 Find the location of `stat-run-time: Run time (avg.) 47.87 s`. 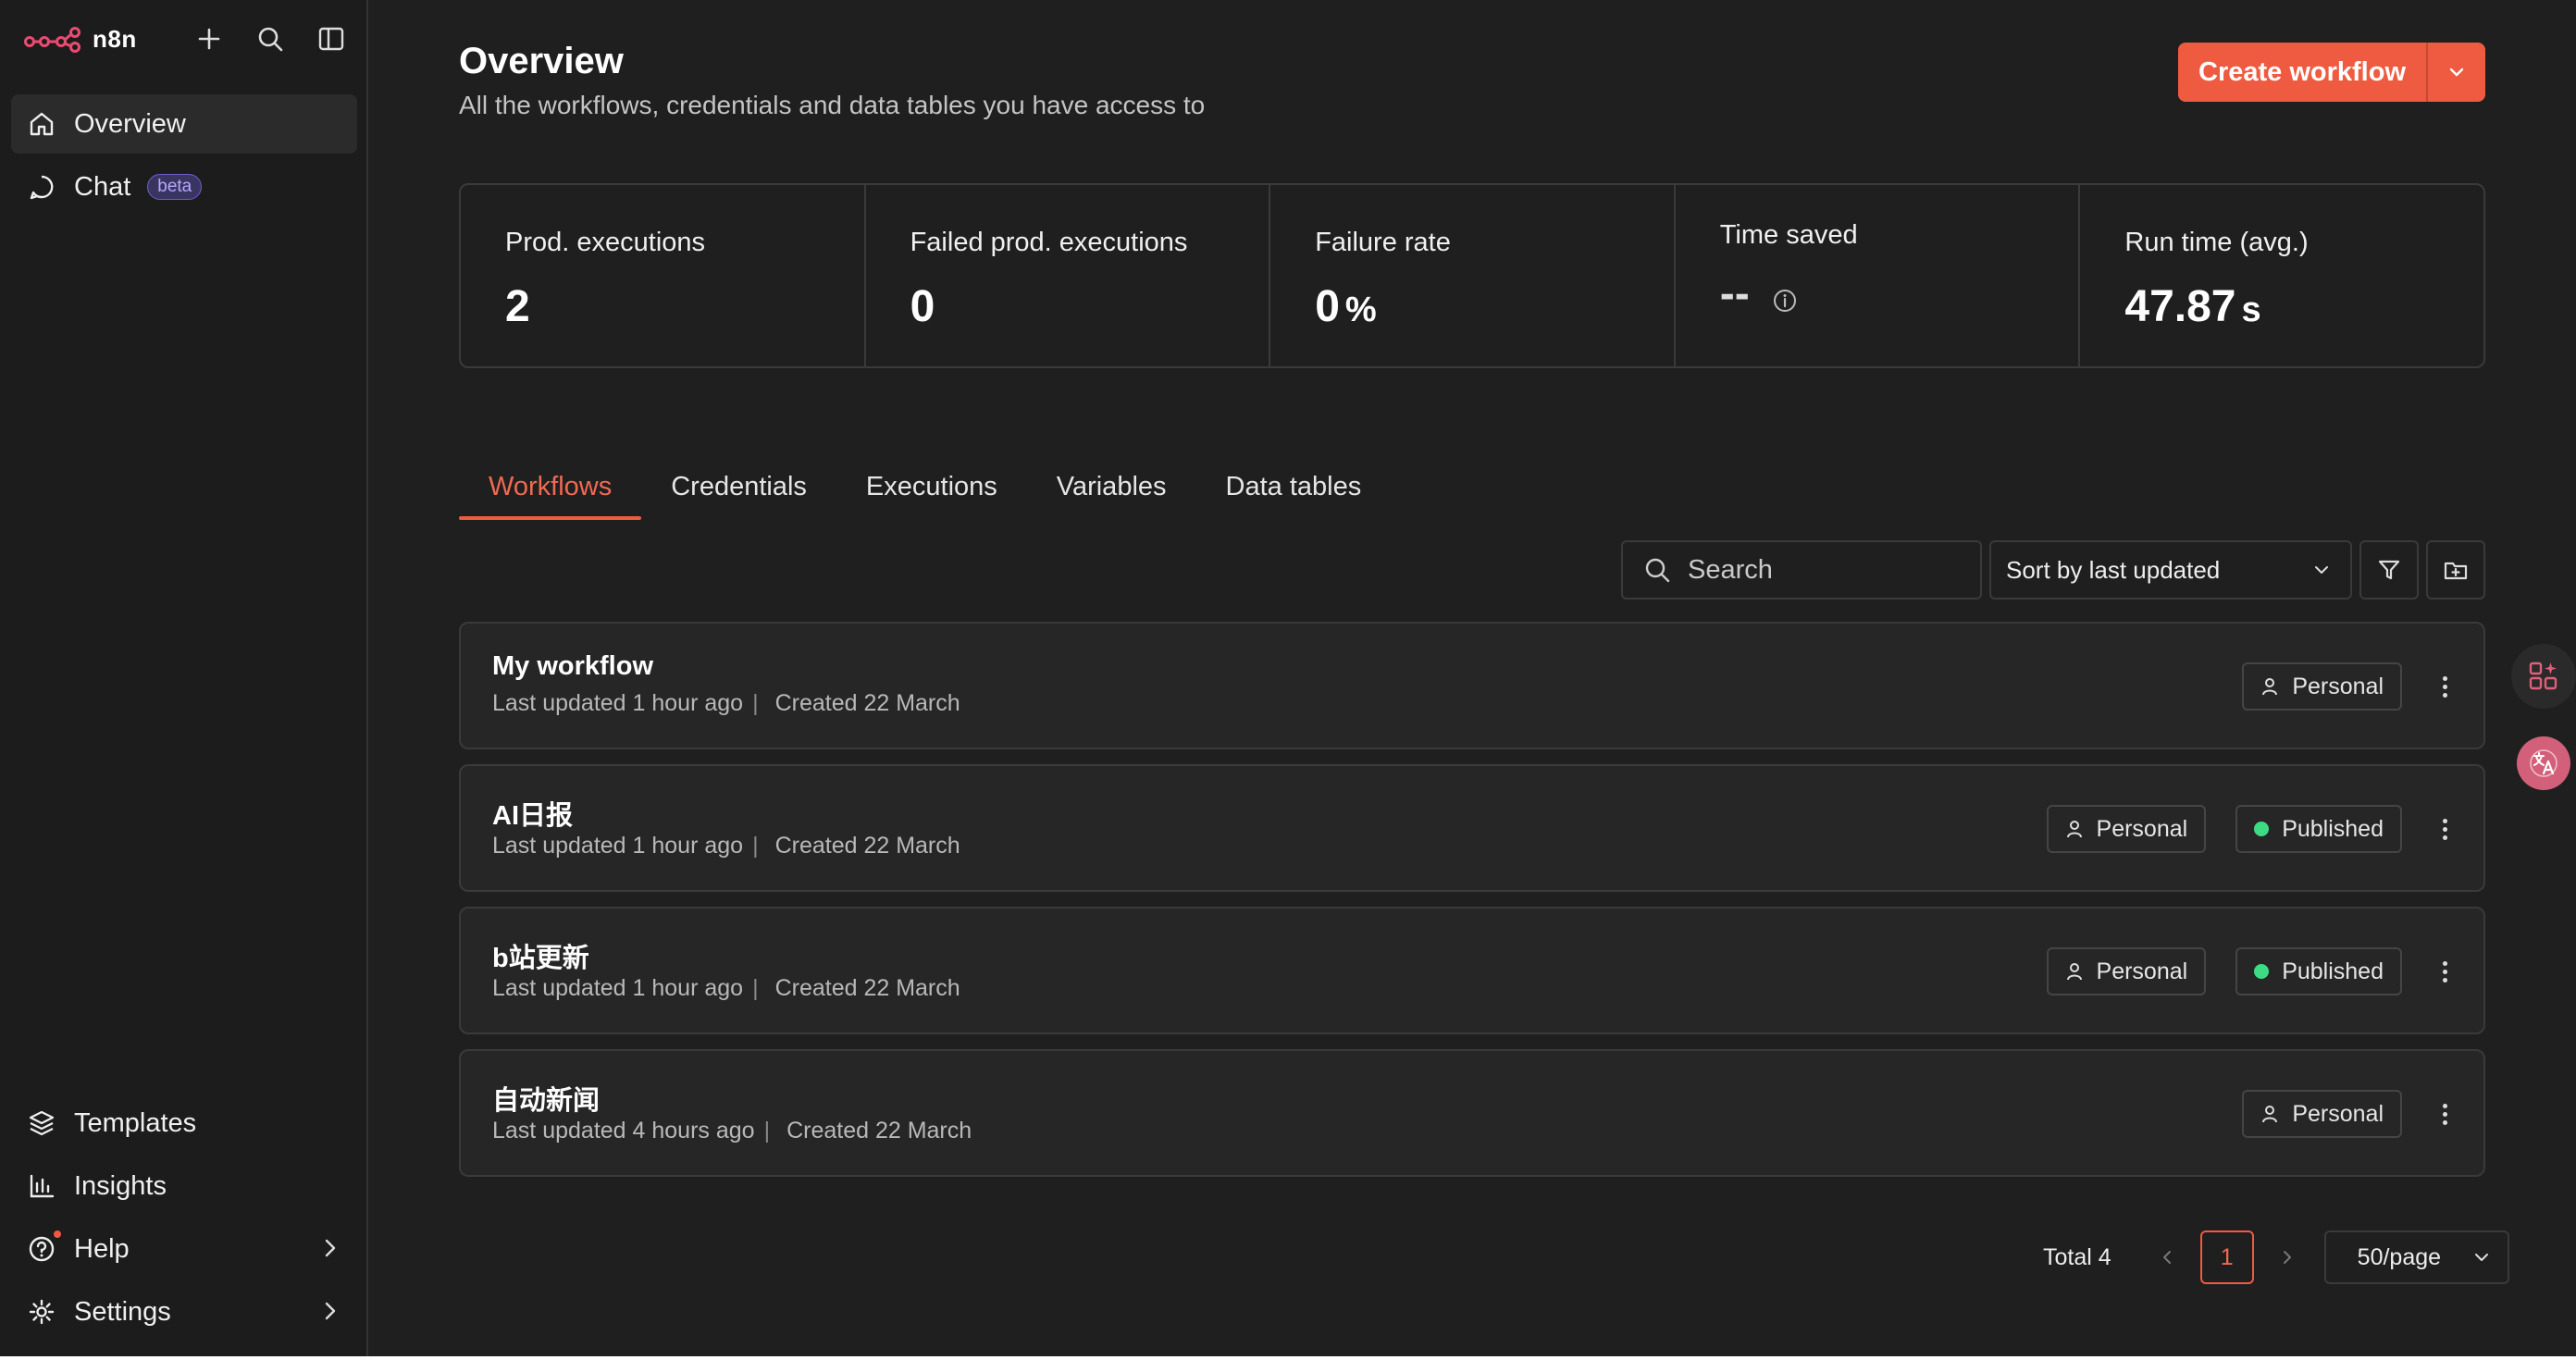

stat-run-time: Run time (avg.) 47.87 s is located at coordinates (2282, 275).